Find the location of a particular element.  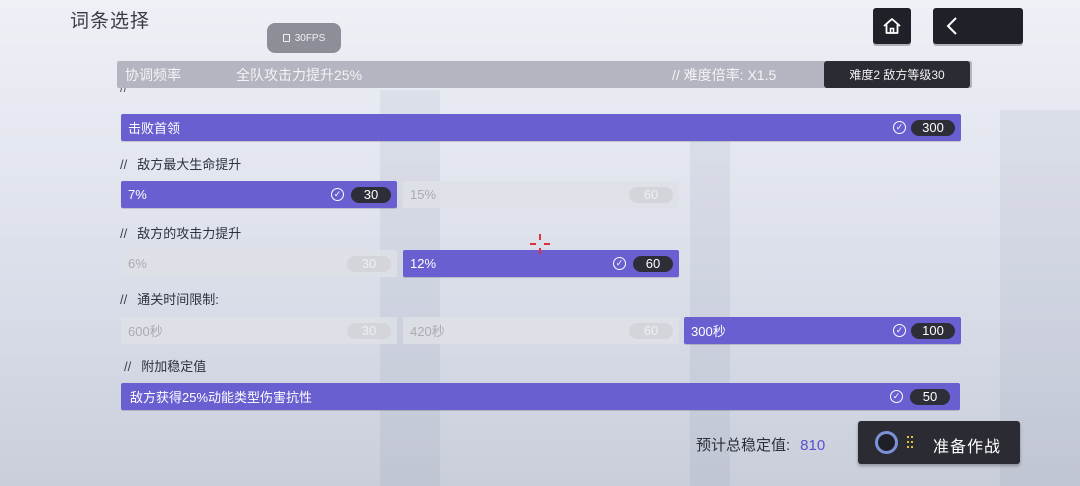

difficulty-badge: 难度2 敌方等级30 is located at coordinates (897, 74).